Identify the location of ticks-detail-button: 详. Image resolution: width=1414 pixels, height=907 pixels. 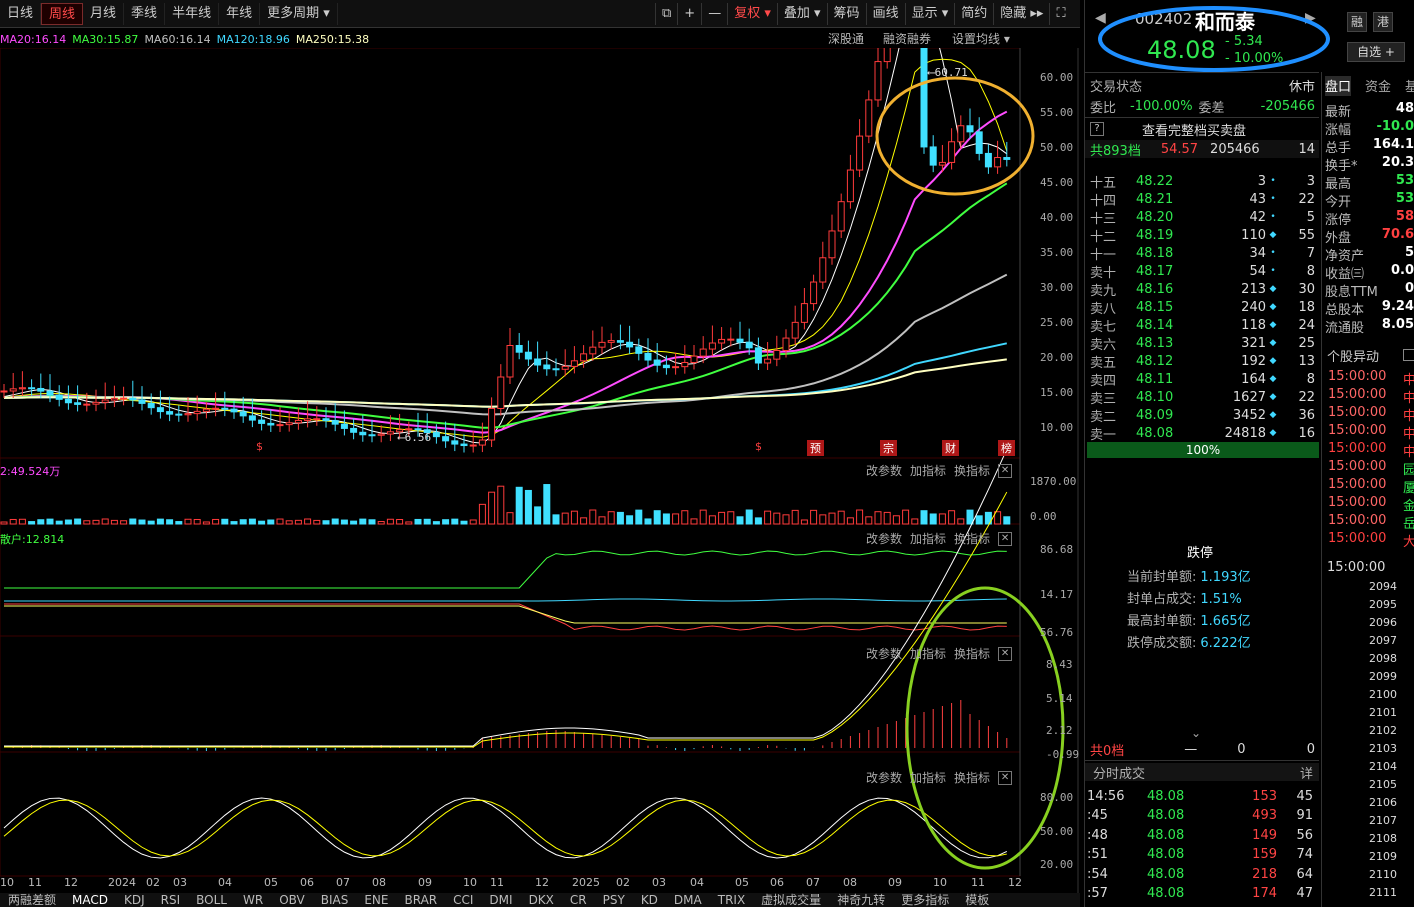
(1306, 772).